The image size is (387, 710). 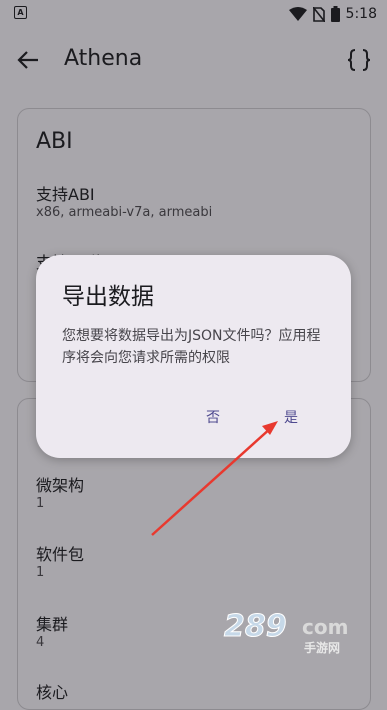 What do you see at coordinates (213, 417) in the screenshot?
I see `cancel-button: 否` at bounding box center [213, 417].